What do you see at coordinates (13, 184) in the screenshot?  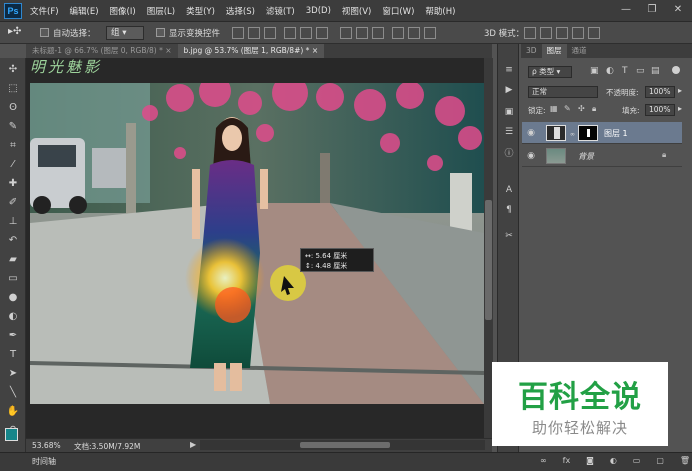 I see `healing-brush-tool-icon: ✚` at bounding box center [13, 184].